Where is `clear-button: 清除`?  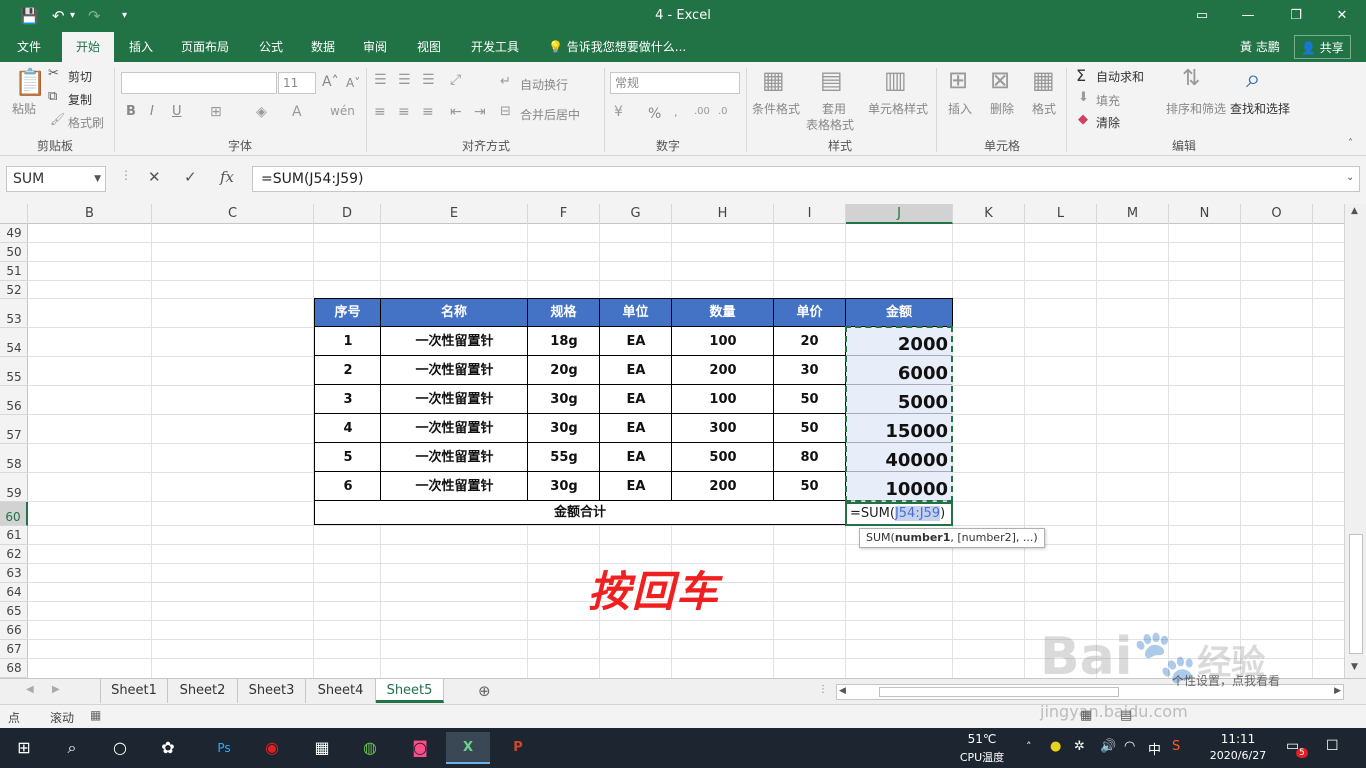
clear-button: 清除 is located at coordinates (1108, 122).